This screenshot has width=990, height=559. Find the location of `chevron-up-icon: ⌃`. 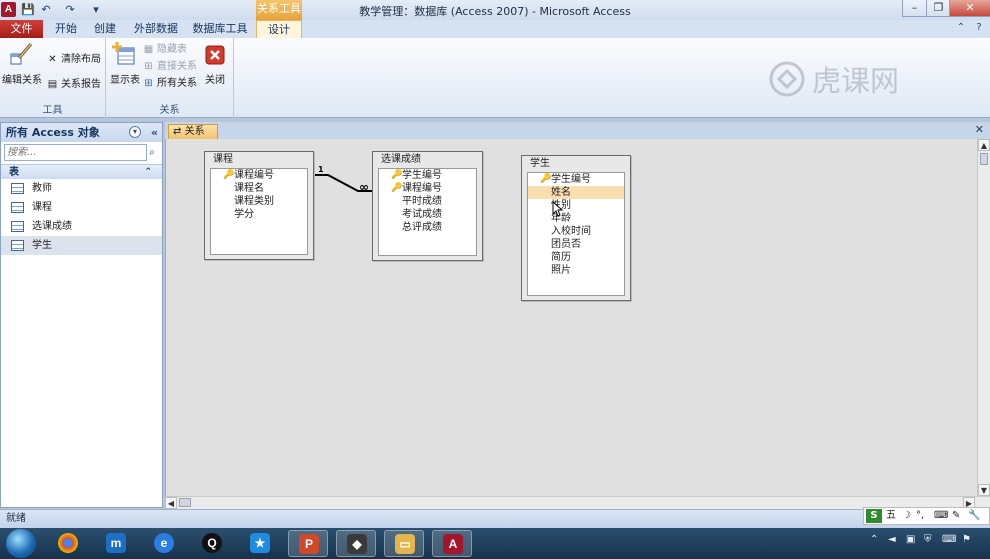

chevron-up-icon: ⌃ is located at coordinates (148, 172).